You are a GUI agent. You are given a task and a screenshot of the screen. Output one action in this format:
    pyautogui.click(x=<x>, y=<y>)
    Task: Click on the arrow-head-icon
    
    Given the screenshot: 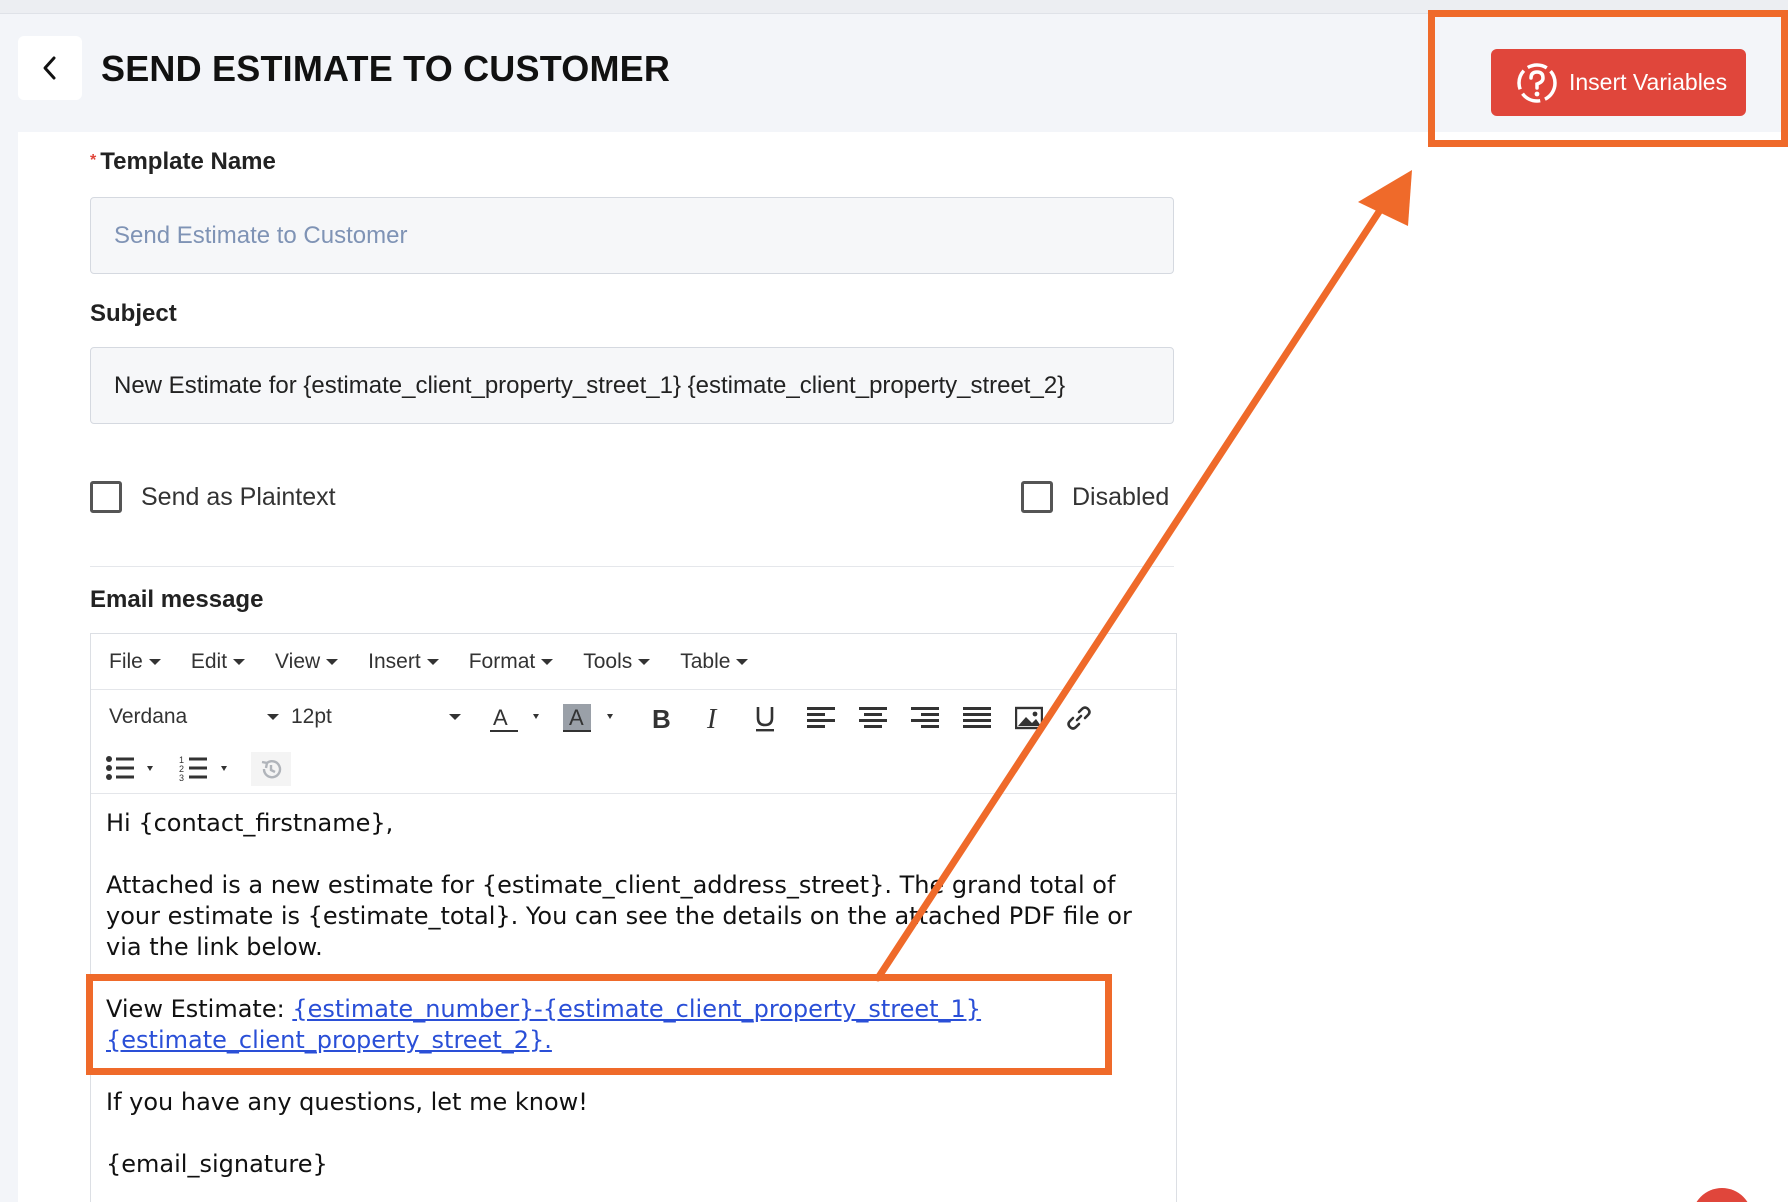 What is the action you would take?
    pyautogui.click(x=1385, y=198)
    